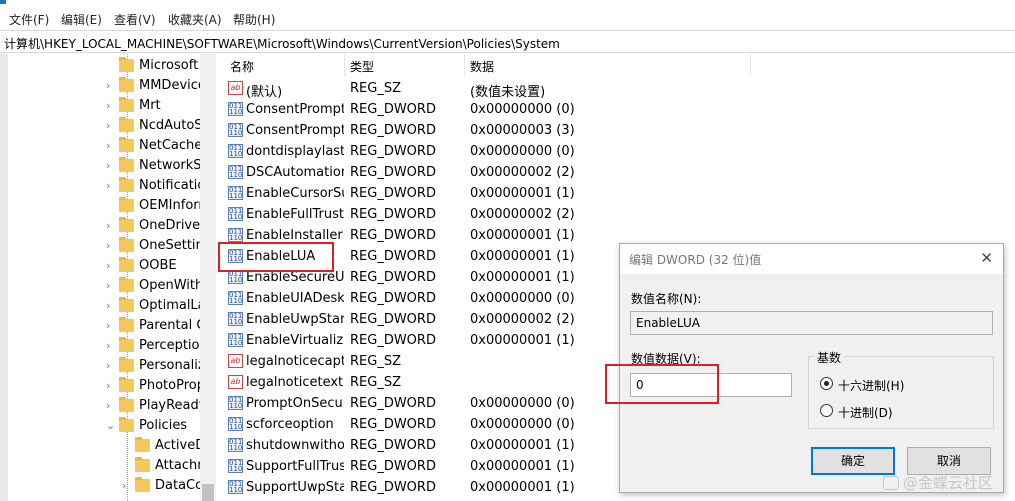 Image resolution: width=1015 pixels, height=501 pixels. Describe the element at coordinates (853, 461) in the screenshot. I see `ok-button: 确定` at that location.